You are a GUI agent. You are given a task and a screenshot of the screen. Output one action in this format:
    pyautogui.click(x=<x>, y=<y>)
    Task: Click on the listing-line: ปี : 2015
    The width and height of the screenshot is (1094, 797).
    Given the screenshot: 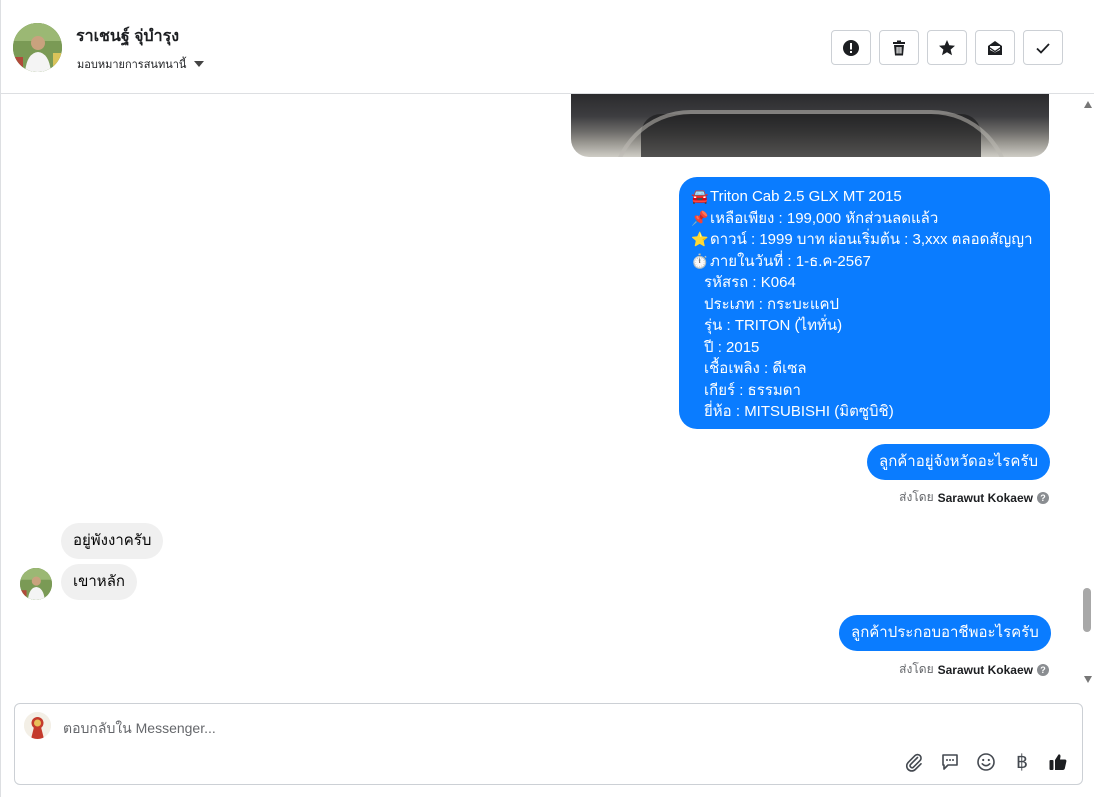 What is the action you would take?
    pyautogui.click(x=864, y=348)
    